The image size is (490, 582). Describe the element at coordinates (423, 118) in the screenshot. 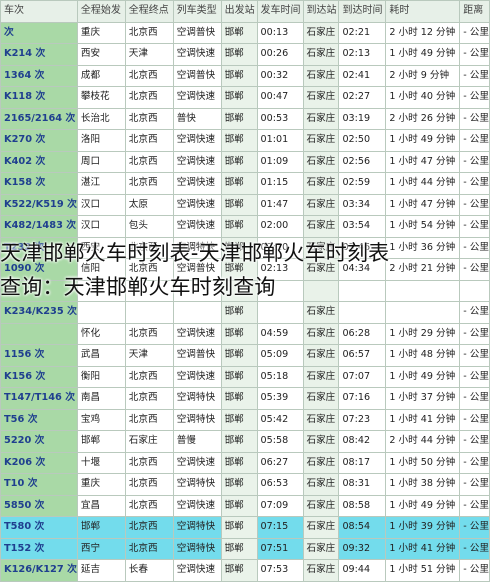

I see `cell-duration: 2 小时 26 分钟` at that location.